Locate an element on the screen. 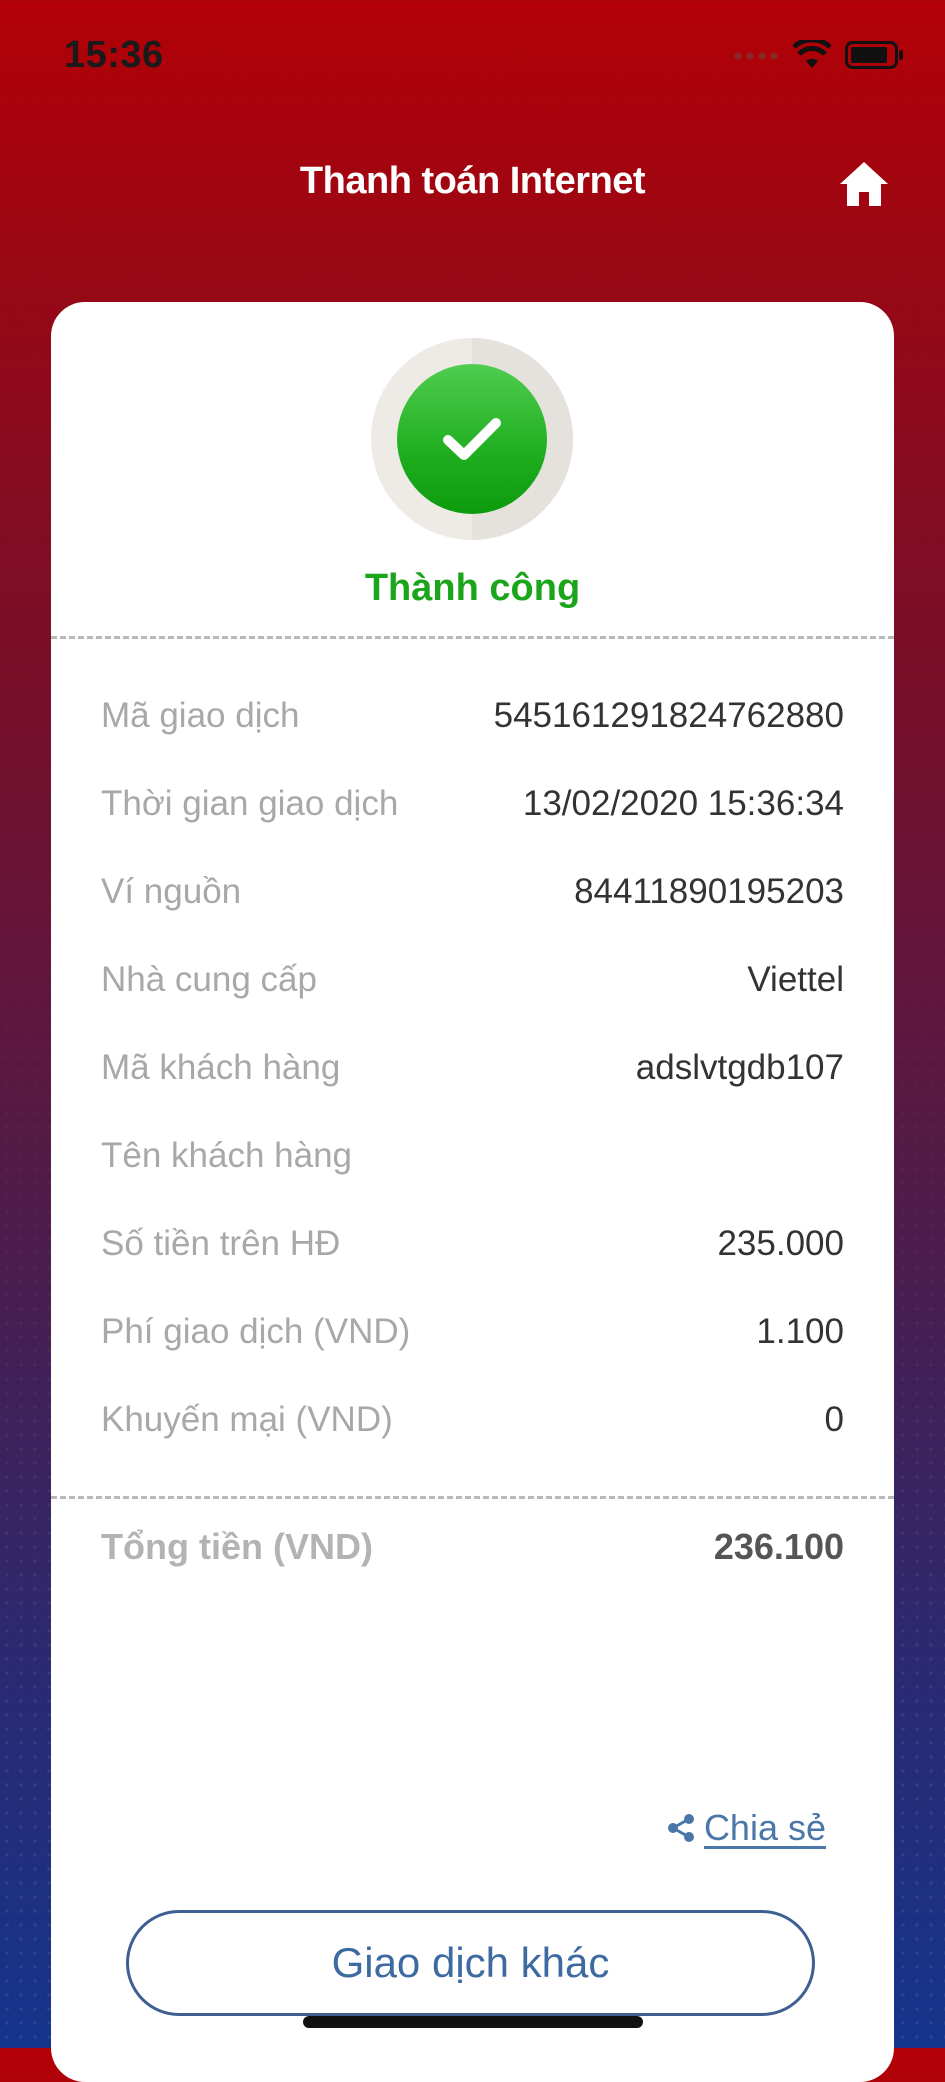  detail-value: adslvtgdb107 is located at coordinates (739, 1067).